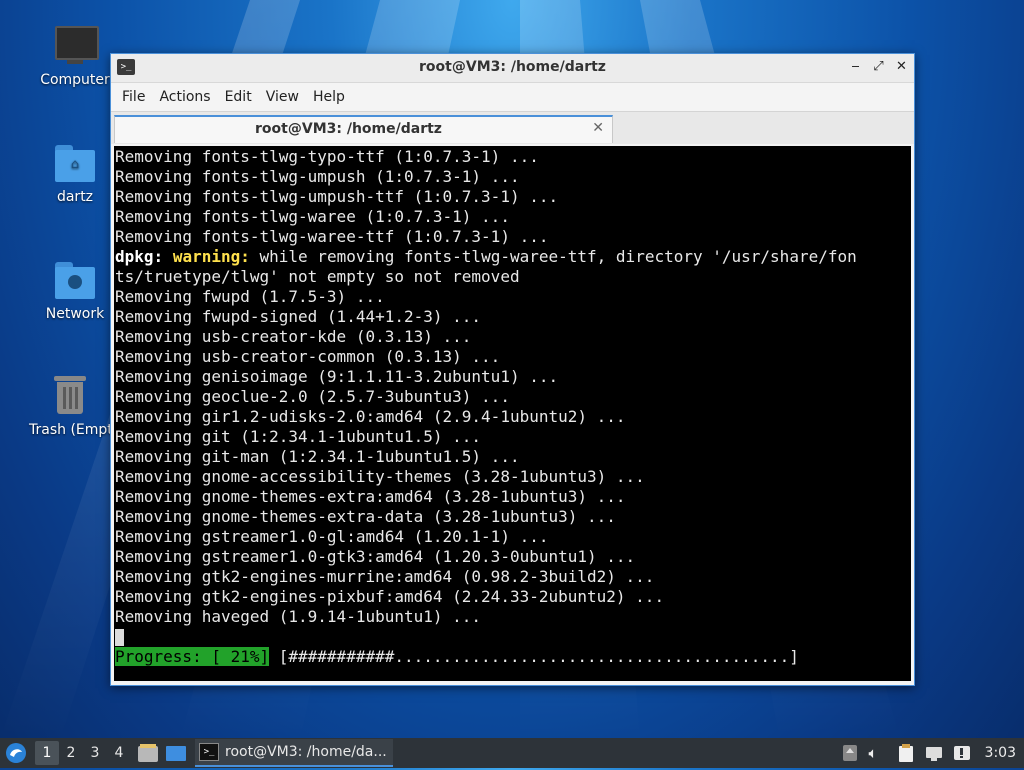 The image size is (1024, 770). I want to click on warning-keyword: warning:, so click(211, 256).